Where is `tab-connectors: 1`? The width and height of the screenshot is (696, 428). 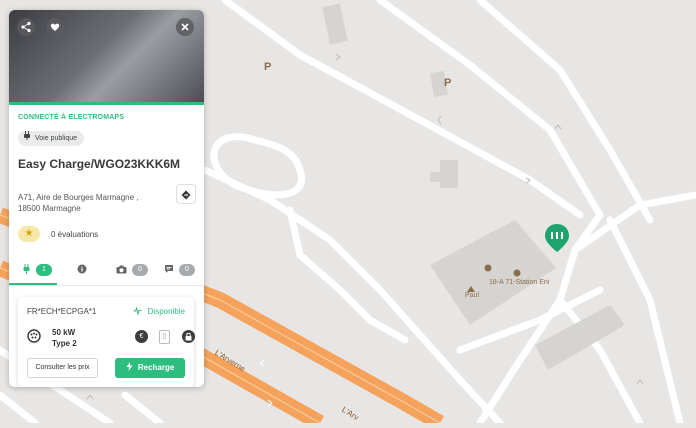 tab-connectors: 1 is located at coordinates (37, 270).